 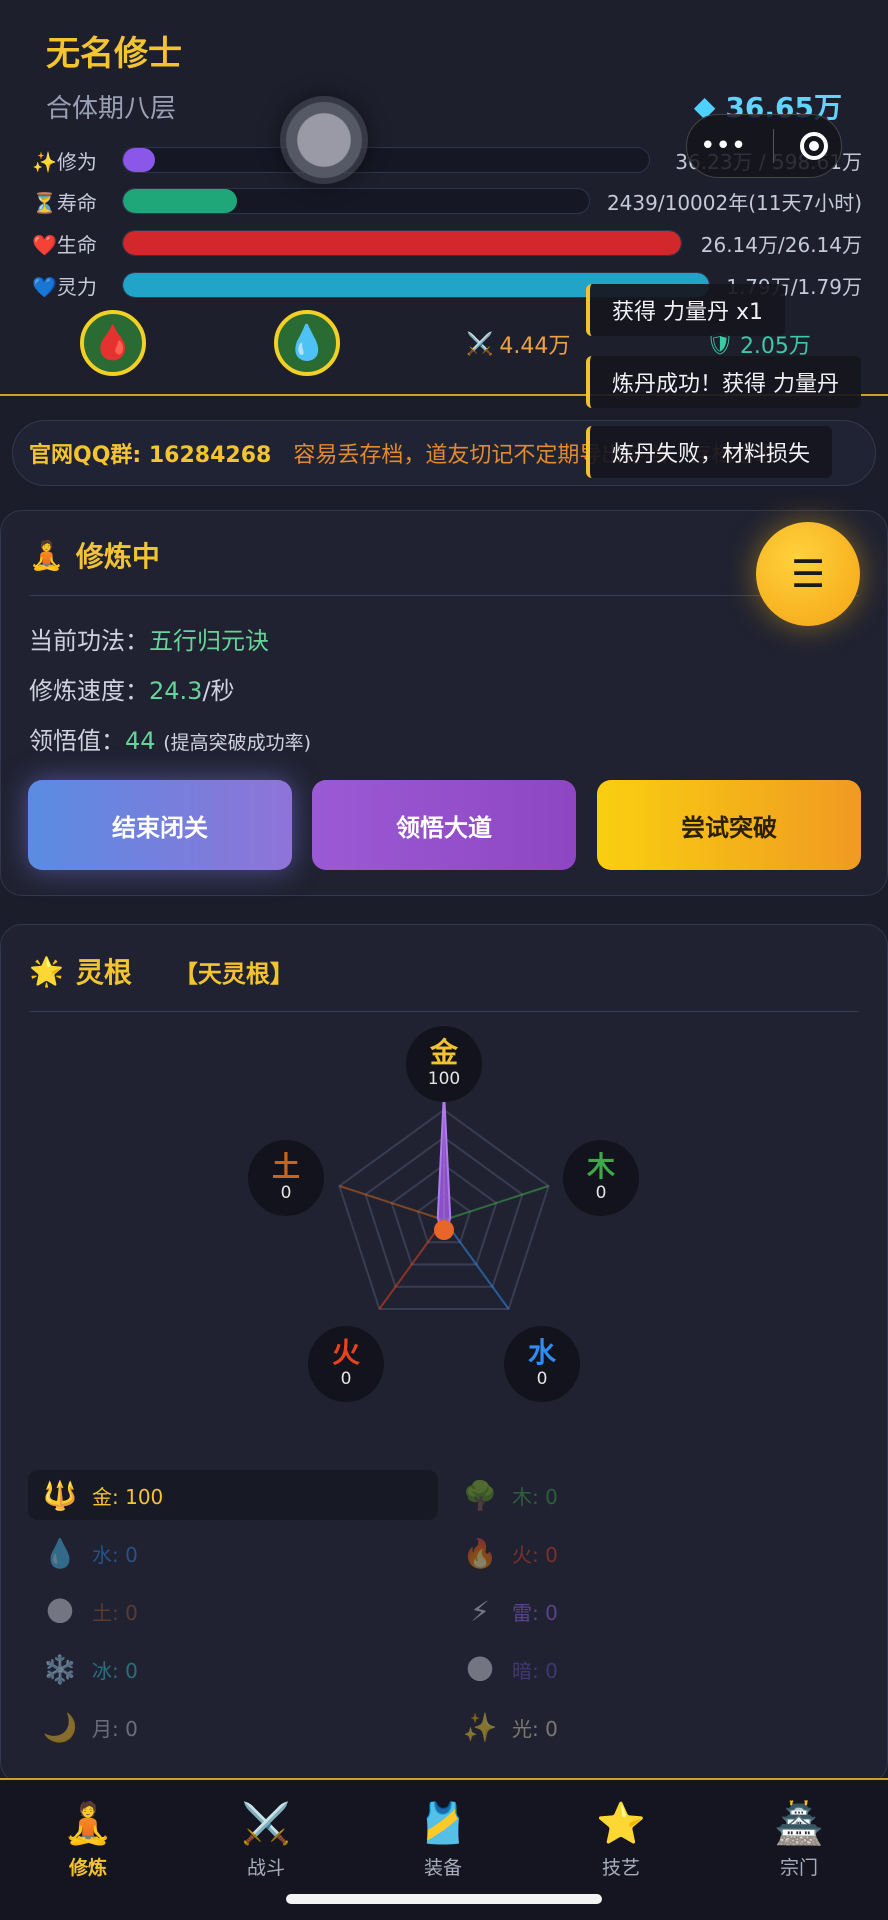 I want to click on tab-icon: ⭐, so click(x=621, y=1824).